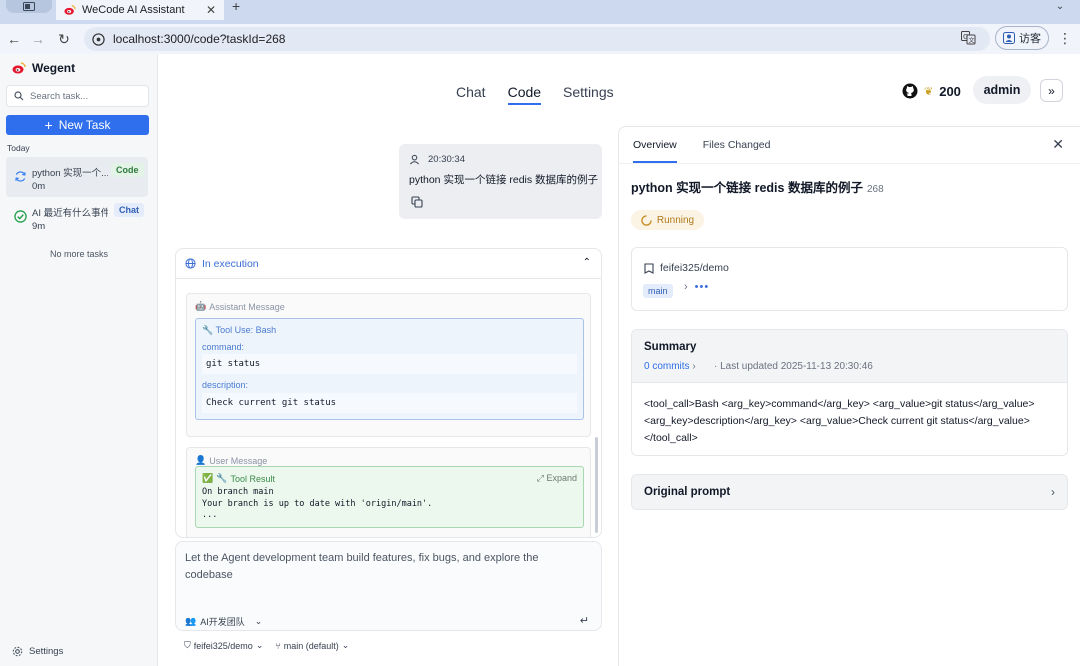  What do you see at coordinates (211, 10) in the screenshot?
I see `close-tab-icon: ✕` at bounding box center [211, 10].